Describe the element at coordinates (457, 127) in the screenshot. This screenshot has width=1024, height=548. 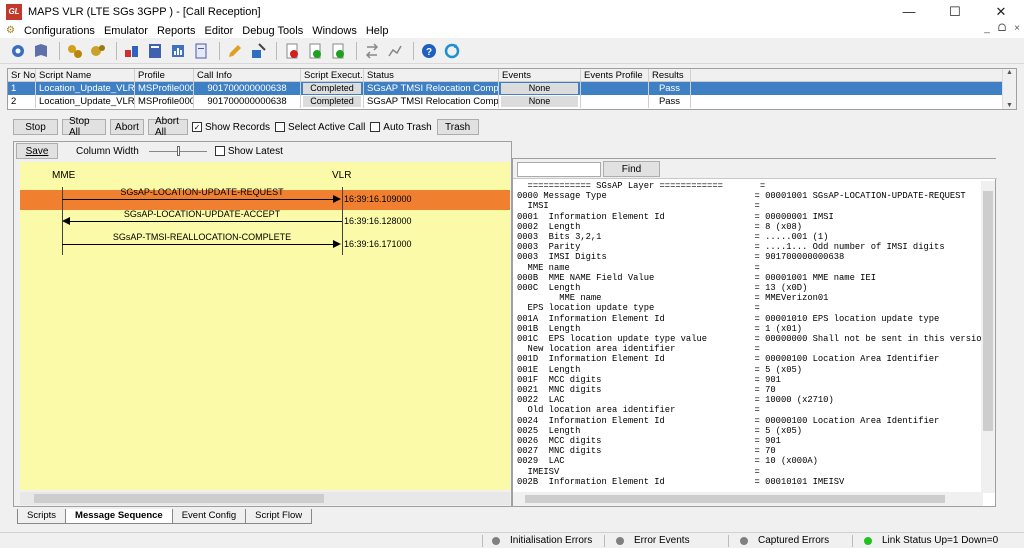
I see `trash-button: Trash` at that location.